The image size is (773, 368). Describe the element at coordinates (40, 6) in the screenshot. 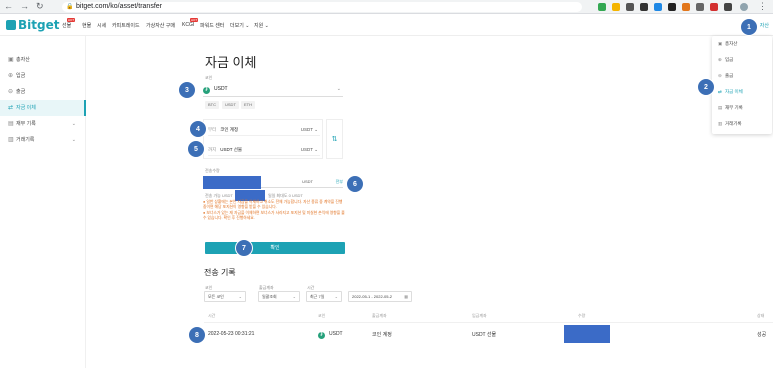

I see `reload-icon: ↻` at that location.